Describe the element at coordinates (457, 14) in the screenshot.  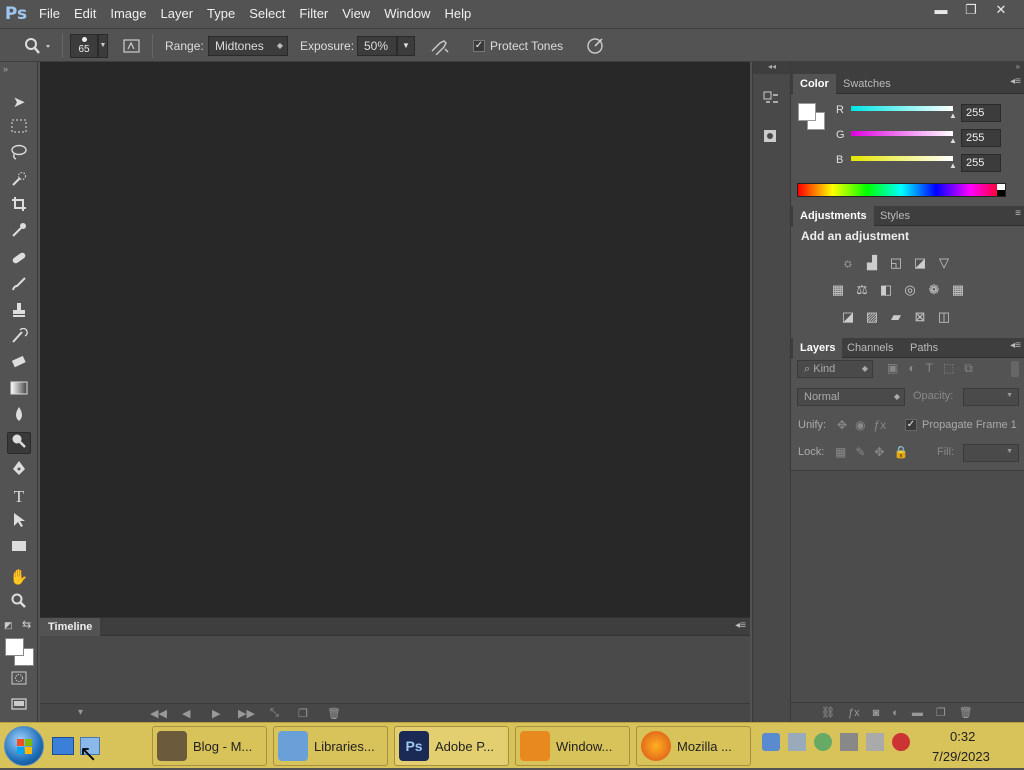
I see `menu-help: Help` at that location.